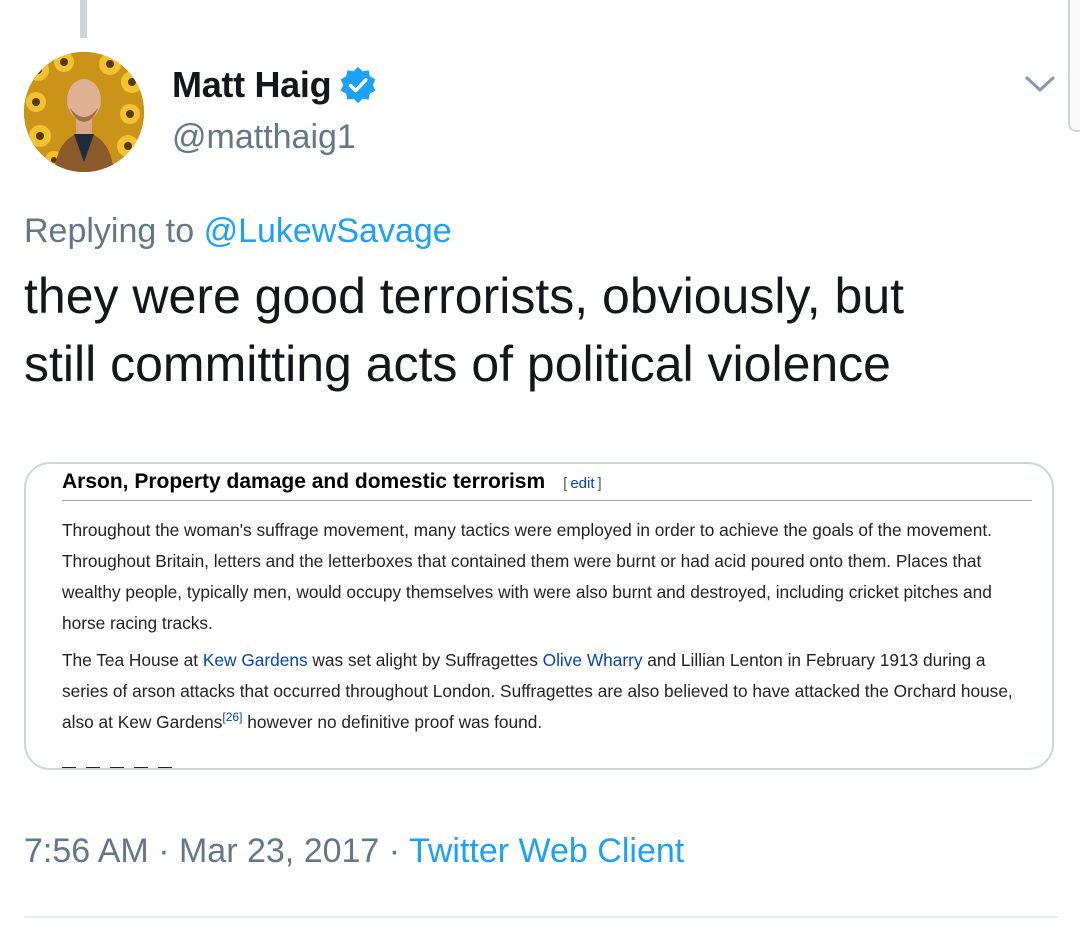 The height and width of the screenshot is (925, 1080). I want to click on reply-mention-link: @LukewSavage, so click(328, 231).